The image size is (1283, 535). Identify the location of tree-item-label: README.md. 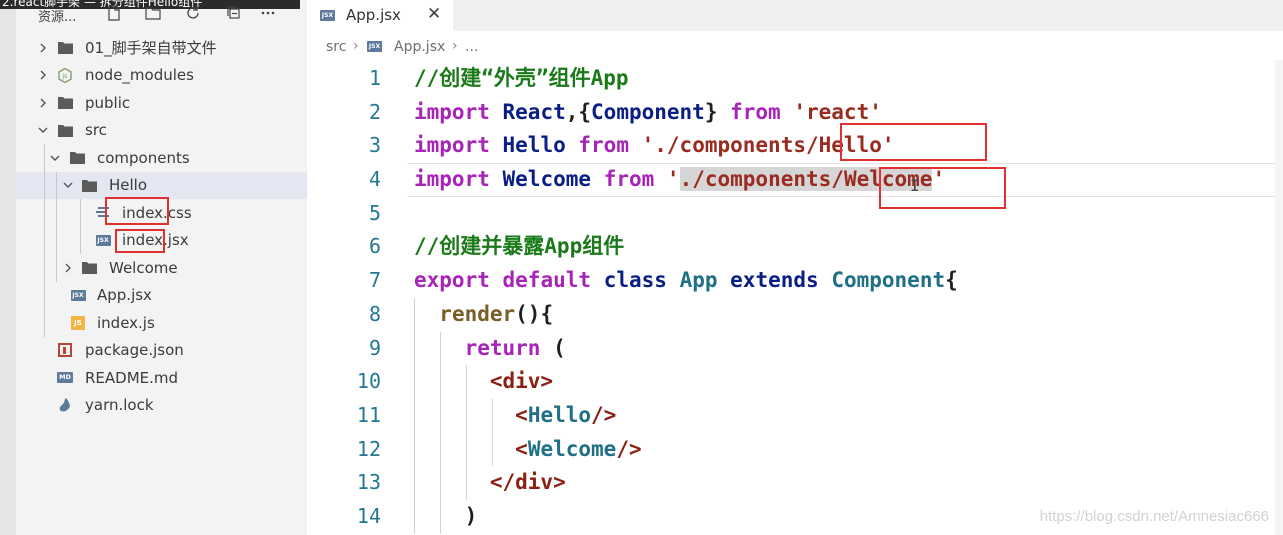
(132, 377).